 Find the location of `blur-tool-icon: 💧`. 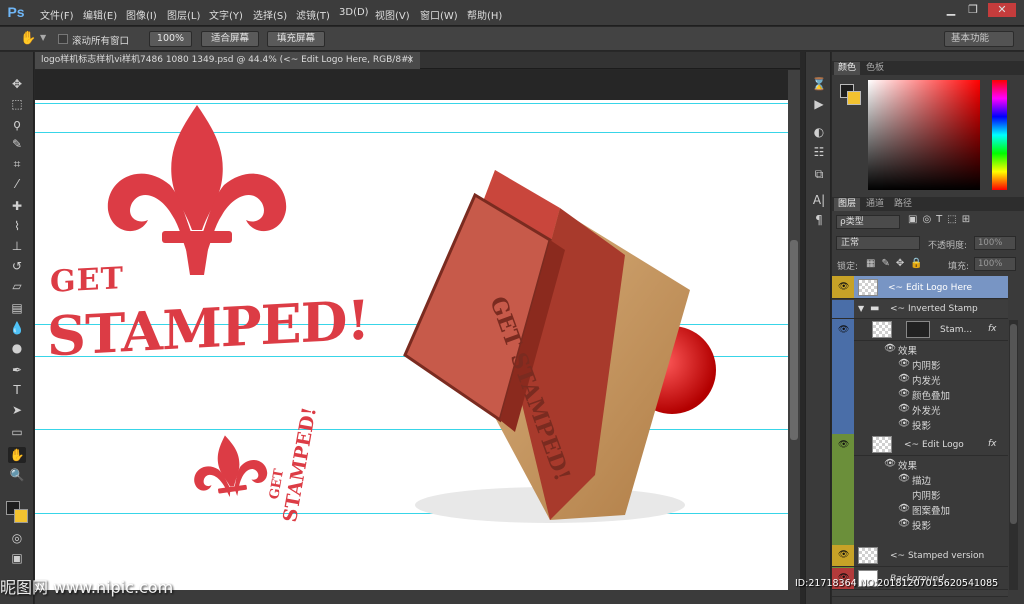

blur-tool-icon: 💧 is located at coordinates (17, 328).